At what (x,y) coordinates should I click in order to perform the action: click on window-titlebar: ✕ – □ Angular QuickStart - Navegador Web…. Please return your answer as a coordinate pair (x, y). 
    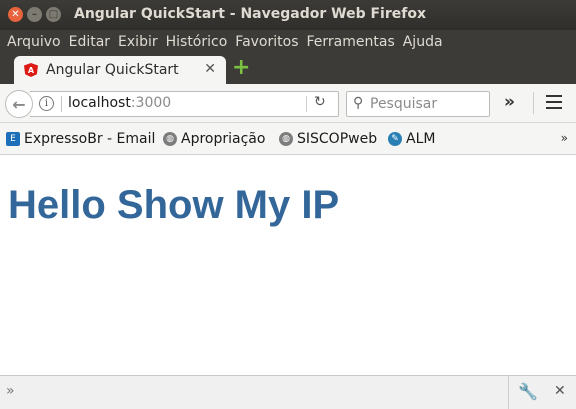
    Looking at the image, I should click on (288, 15).